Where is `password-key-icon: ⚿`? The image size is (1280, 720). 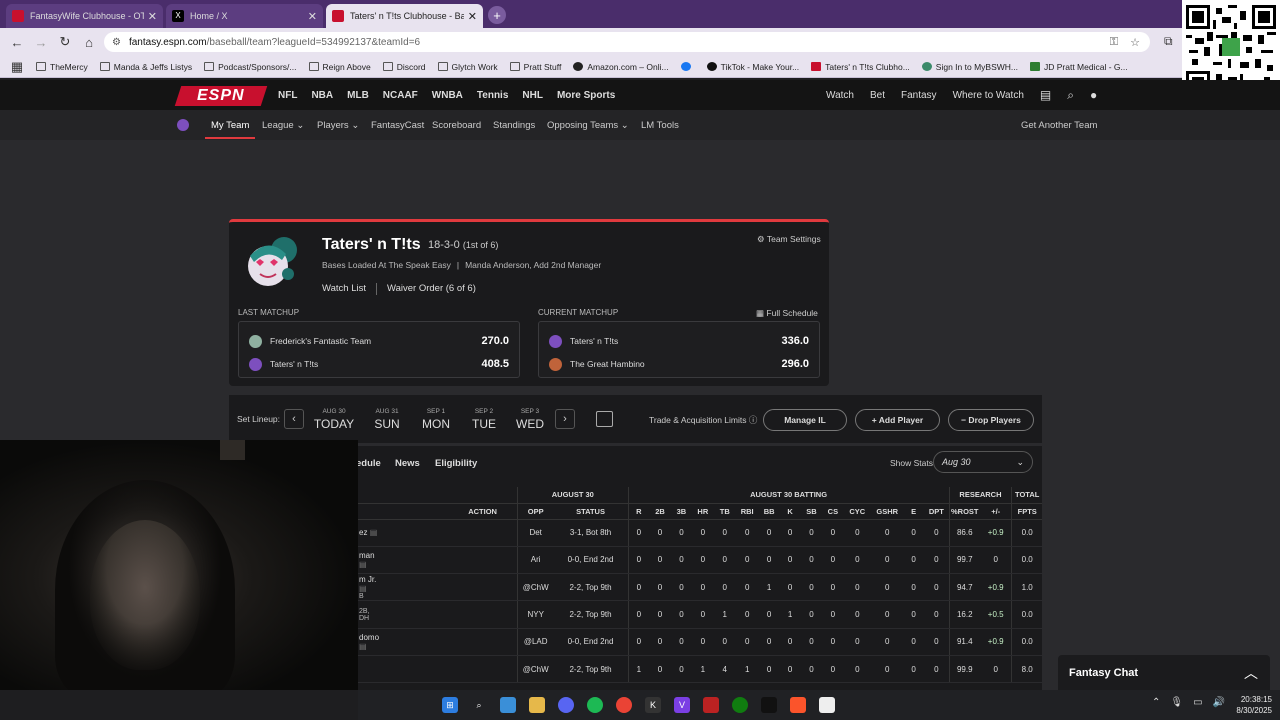
password-key-icon: ⚿ is located at coordinates (1114, 42).